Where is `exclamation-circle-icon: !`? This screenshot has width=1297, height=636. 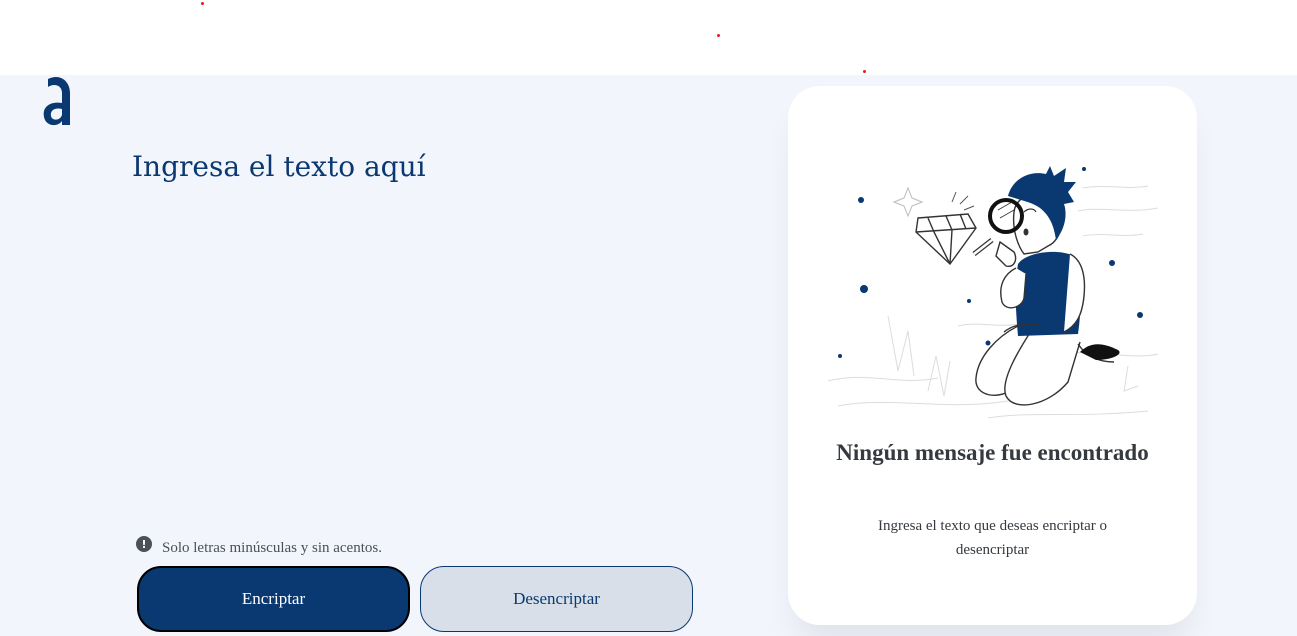 exclamation-circle-icon: ! is located at coordinates (144, 544).